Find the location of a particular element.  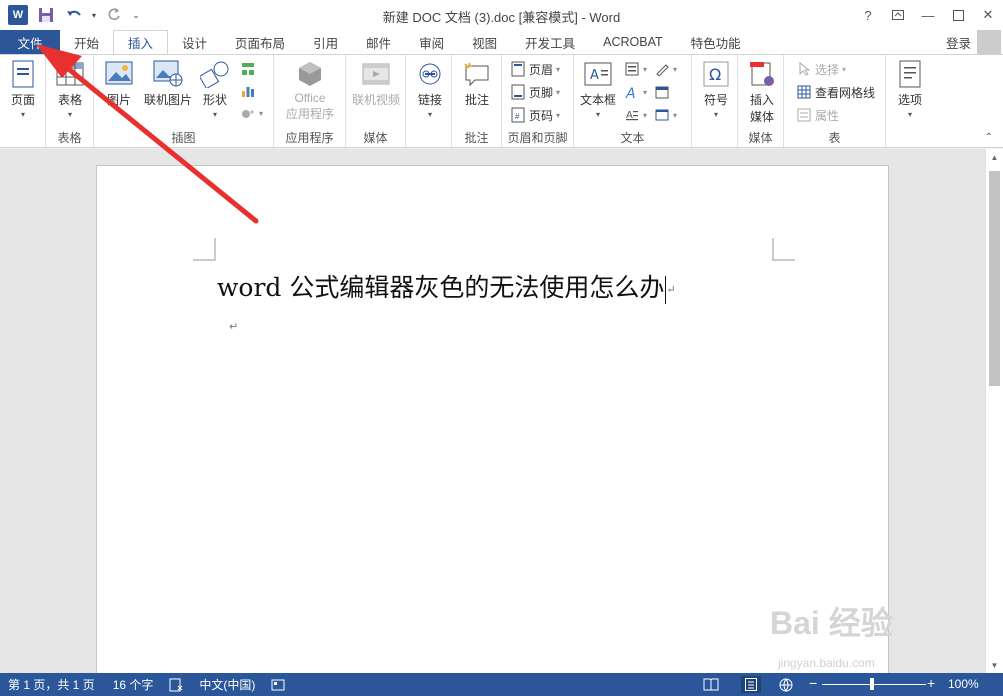

maximize-icon is located at coordinates (958, 15).